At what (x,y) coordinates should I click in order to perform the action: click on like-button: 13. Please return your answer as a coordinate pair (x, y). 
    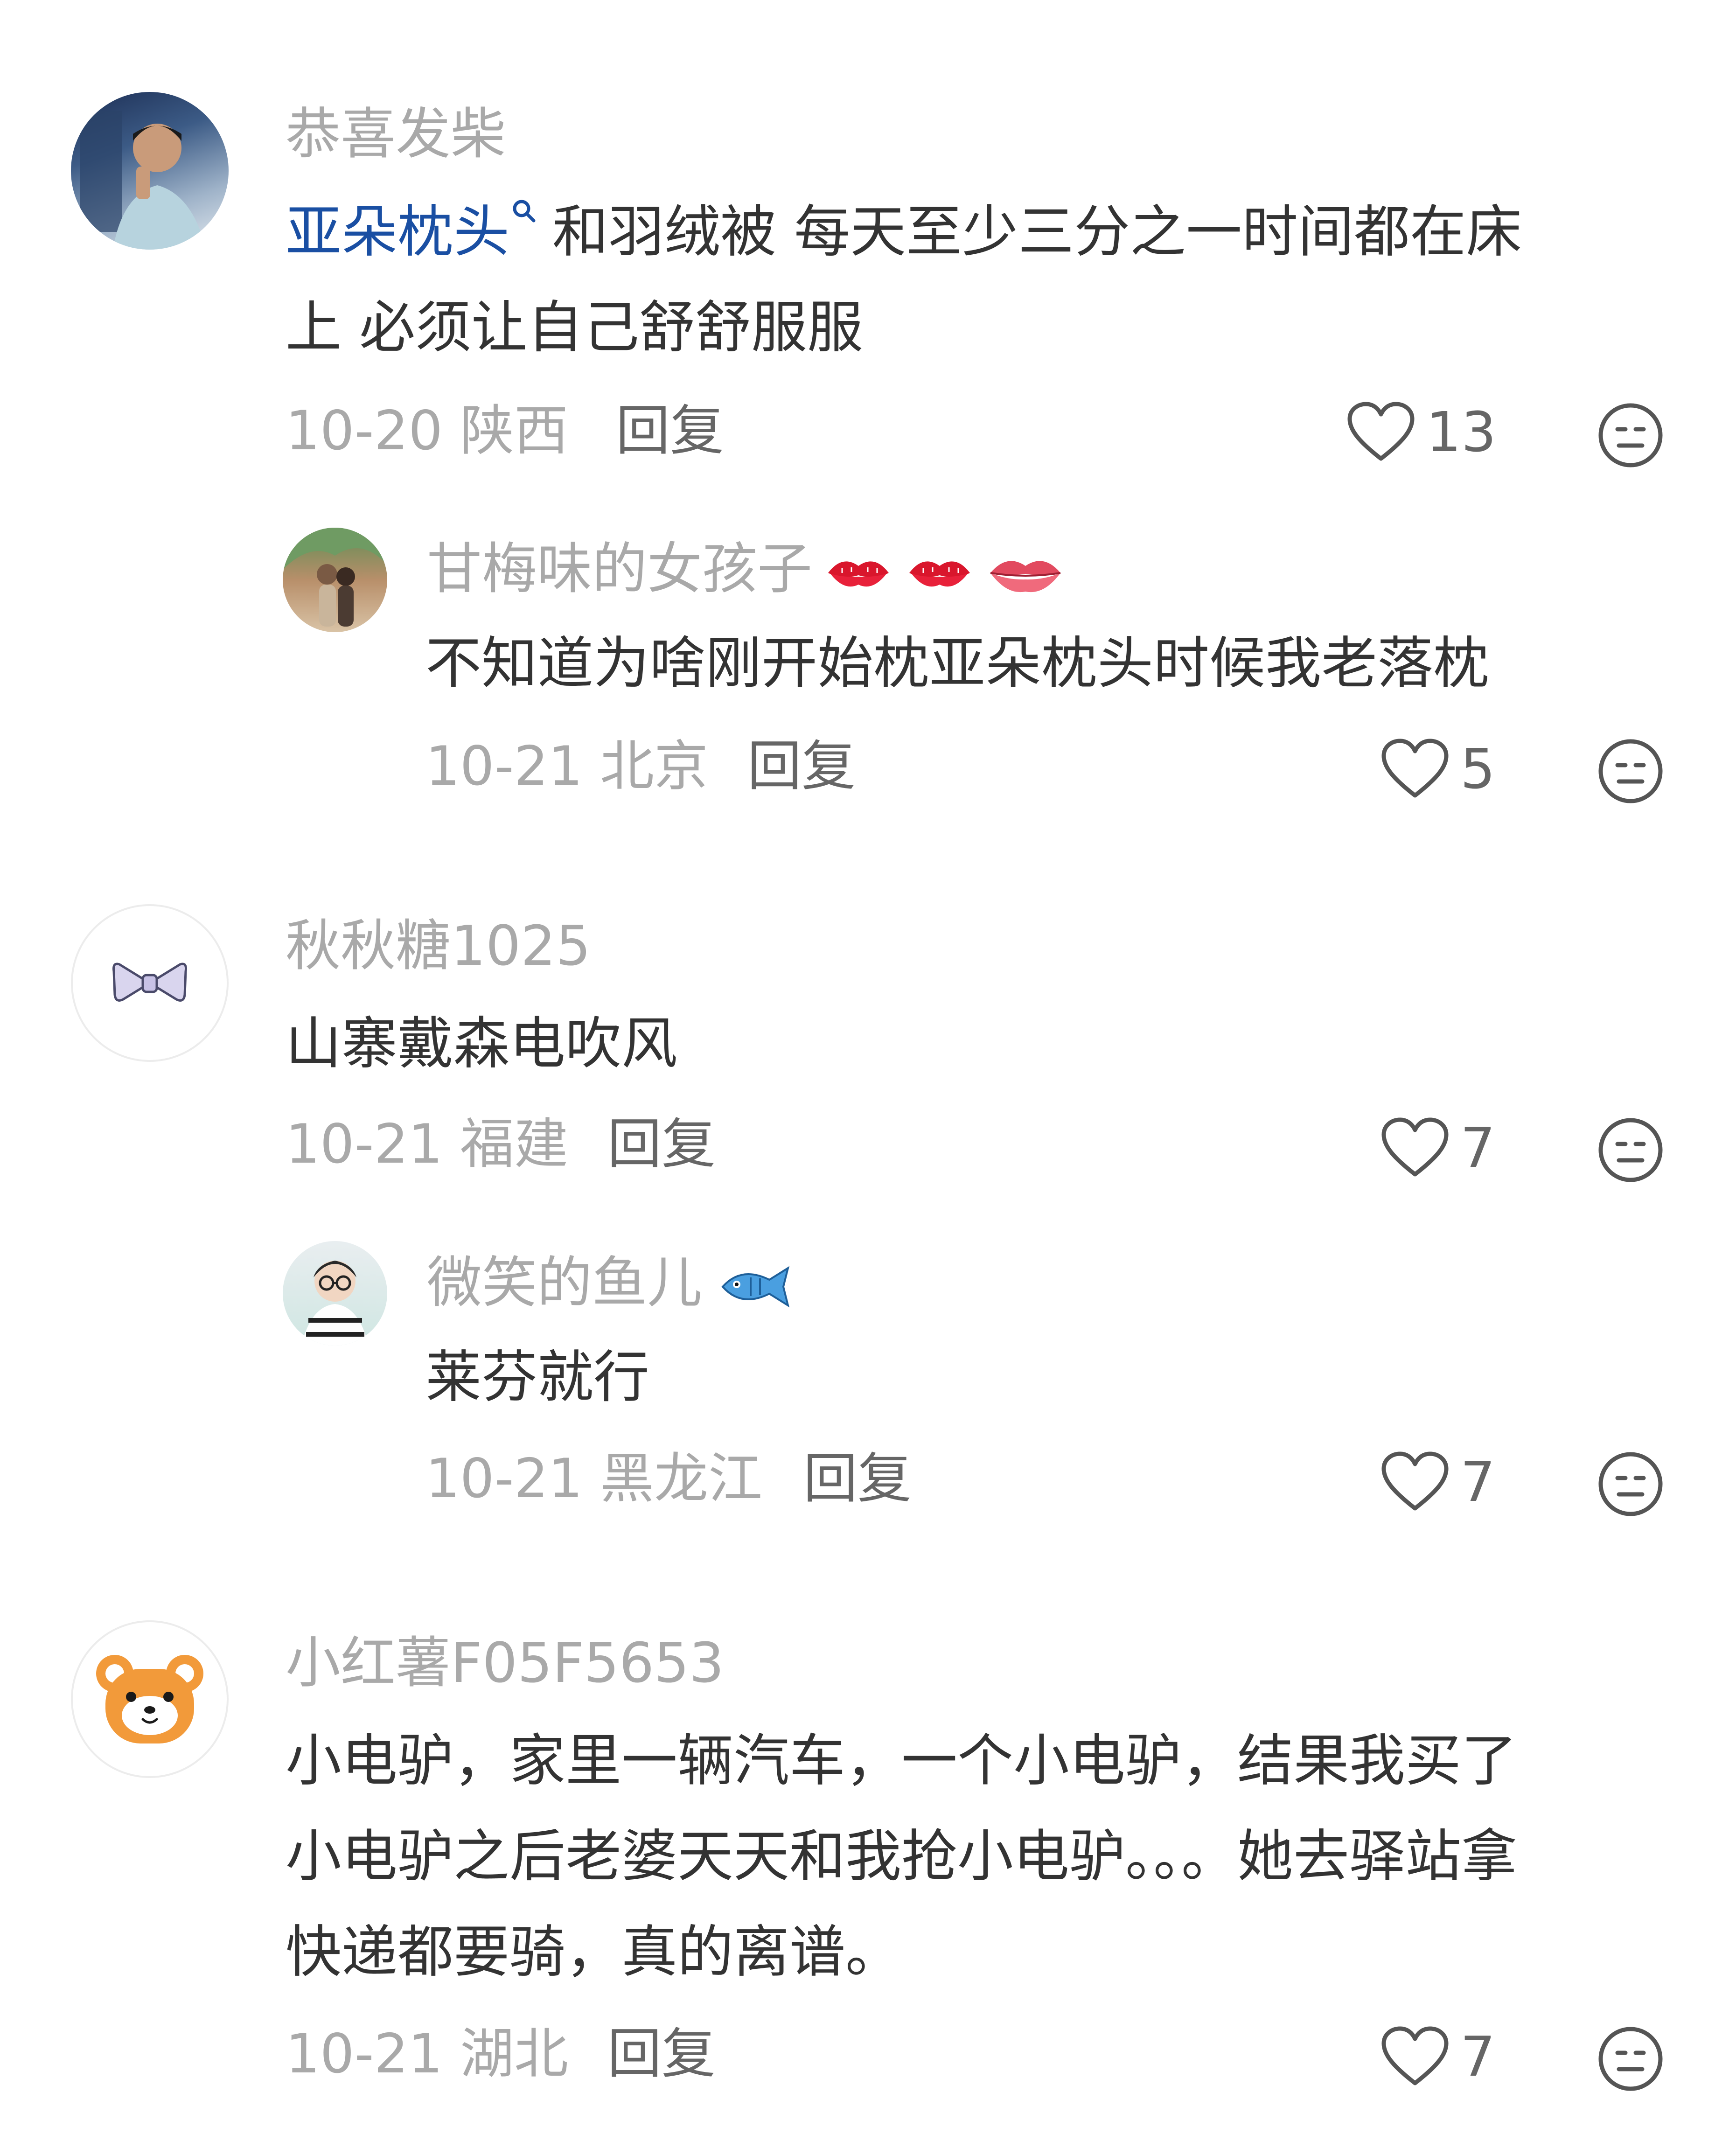
    Looking at the image, I should click on (1421, 431).